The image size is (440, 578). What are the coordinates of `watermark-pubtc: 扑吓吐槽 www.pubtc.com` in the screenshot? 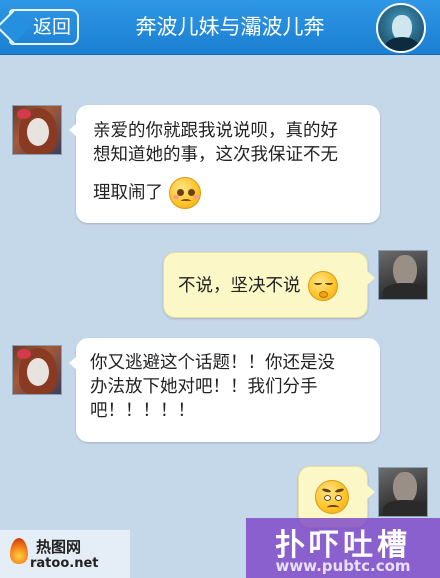 It's located at (343, 548).